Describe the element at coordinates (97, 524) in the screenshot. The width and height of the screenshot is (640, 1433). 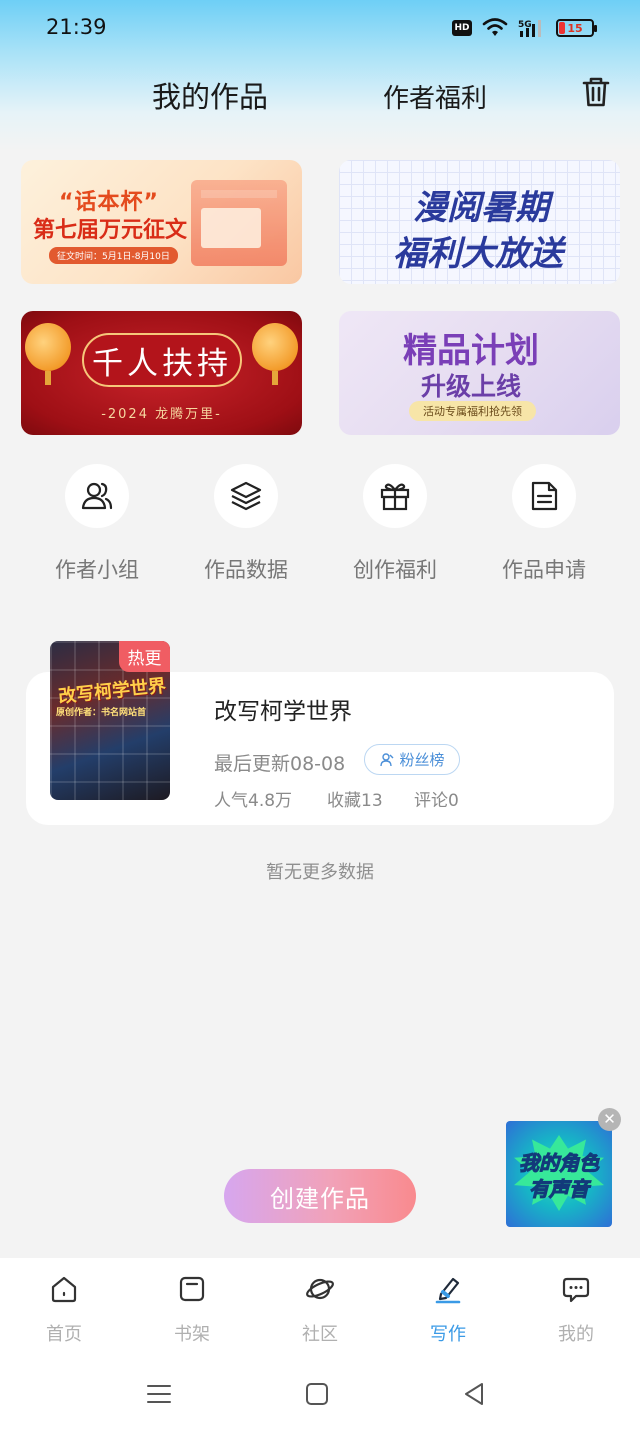
I see `action-author-group: 作者小组` at that location.